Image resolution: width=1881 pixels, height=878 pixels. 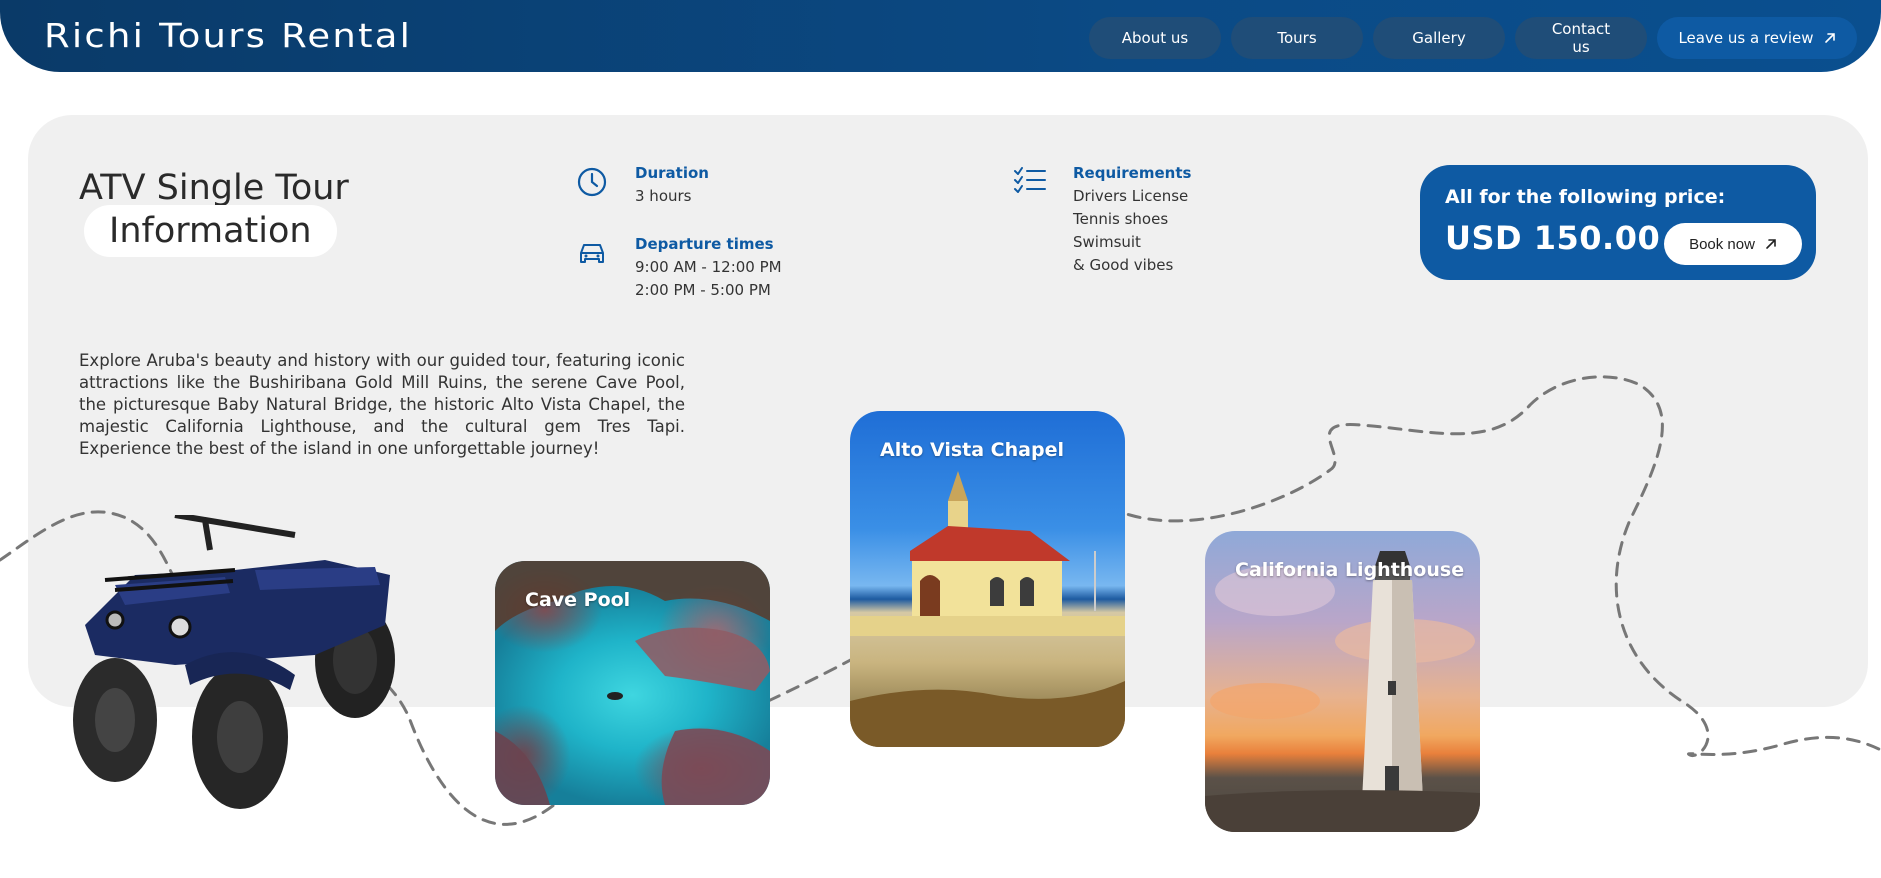 I want to click on car-icon, so click(x=592, y=255).